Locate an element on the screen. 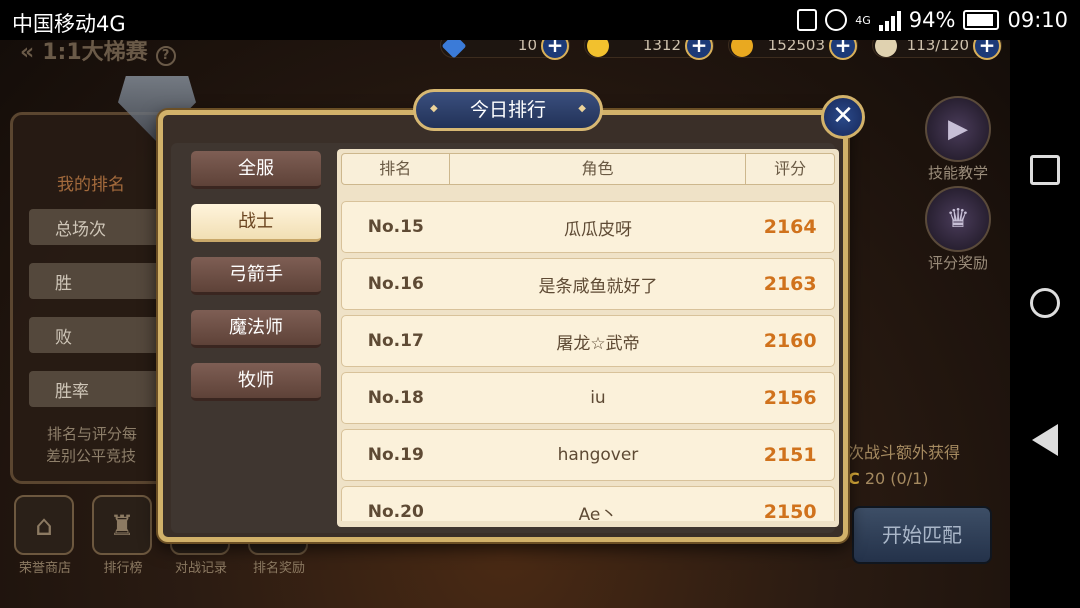 The image size is (1080, 608). stat-losses: 败 is located at coordinates (104, 335).